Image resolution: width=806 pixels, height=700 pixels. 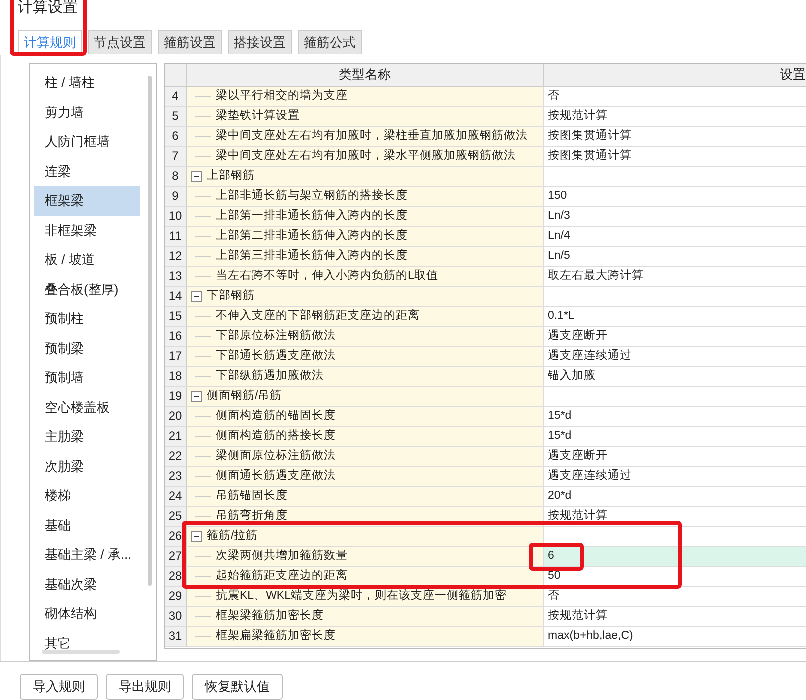 I want to click on sidebar-item: 人防门框墙, so click(x=87, y=141).